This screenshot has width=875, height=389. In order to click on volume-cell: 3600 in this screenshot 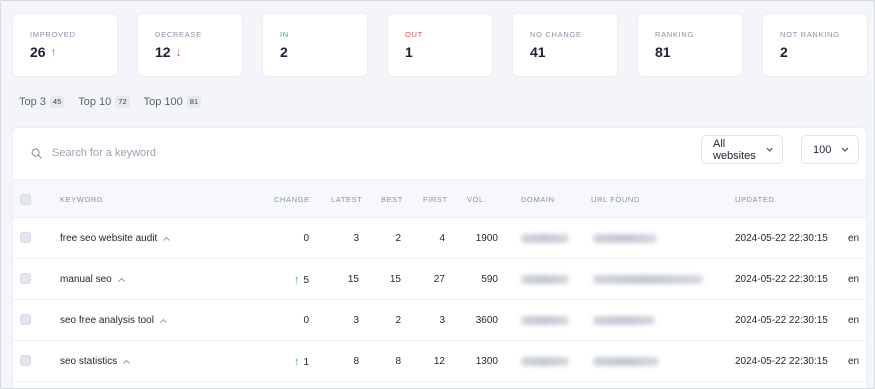, I will do `click(486, 320)`.